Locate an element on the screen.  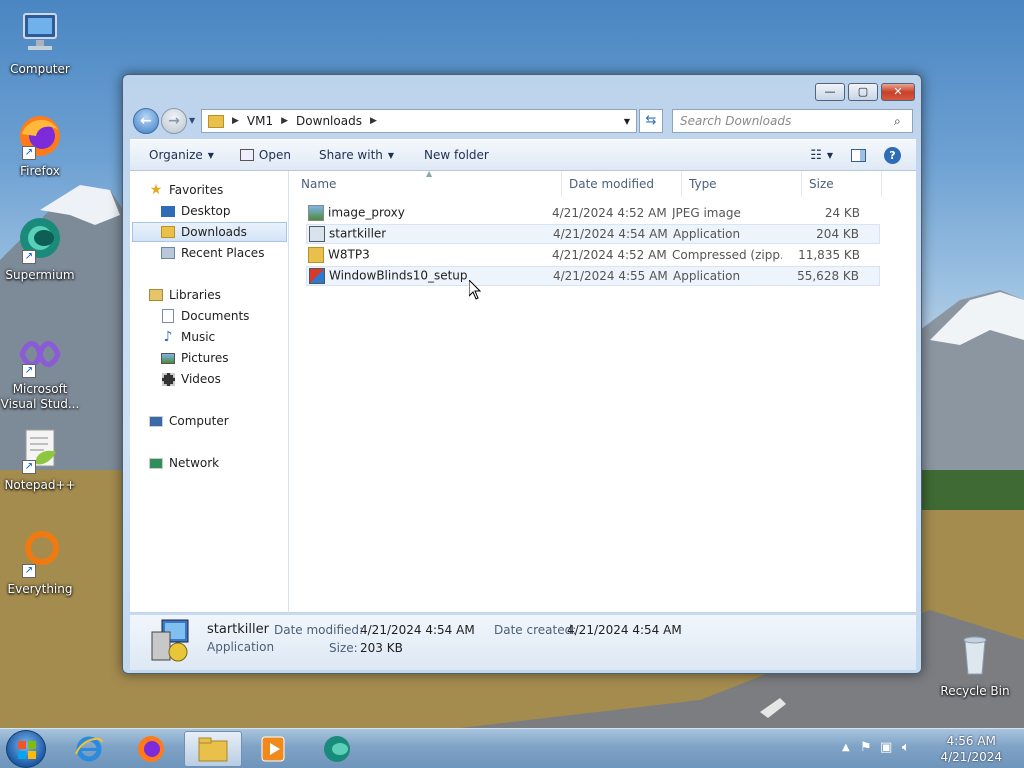
clock-date: 4/21/2024 is located at coordinates (971, 757).